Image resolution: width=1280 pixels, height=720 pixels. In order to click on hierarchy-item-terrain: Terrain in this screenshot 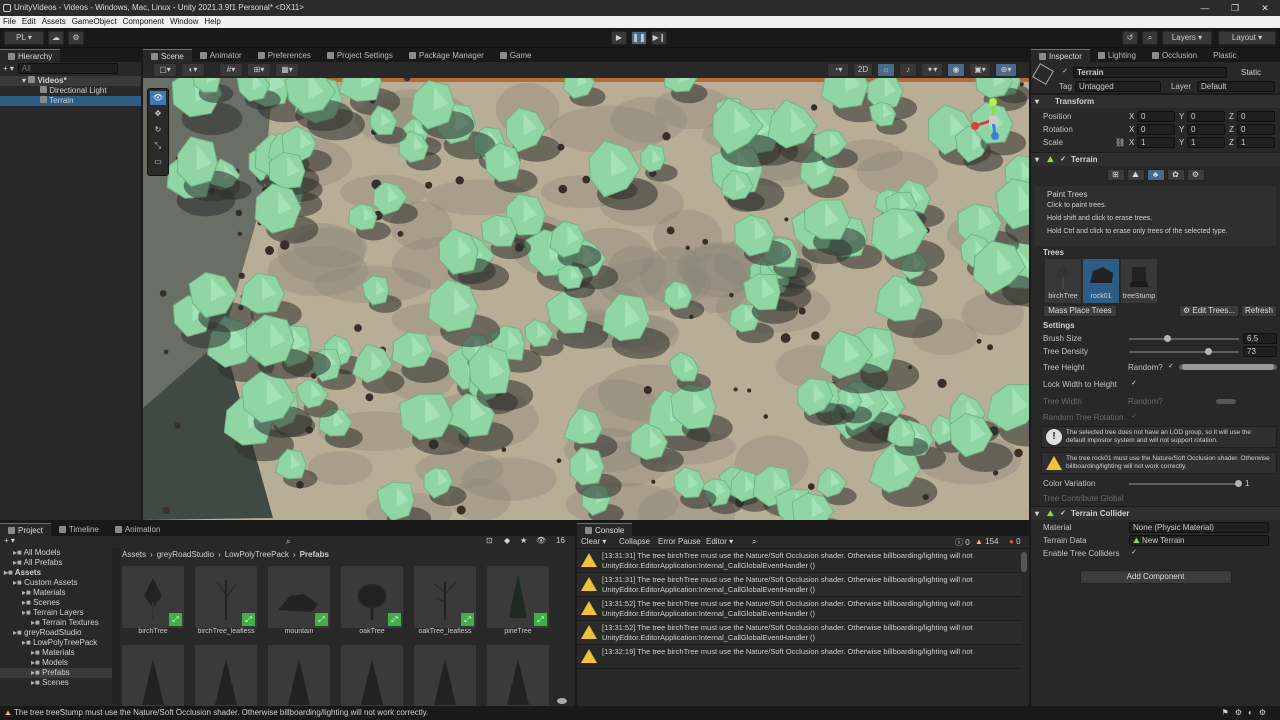, I will do `click(70, 101)`.